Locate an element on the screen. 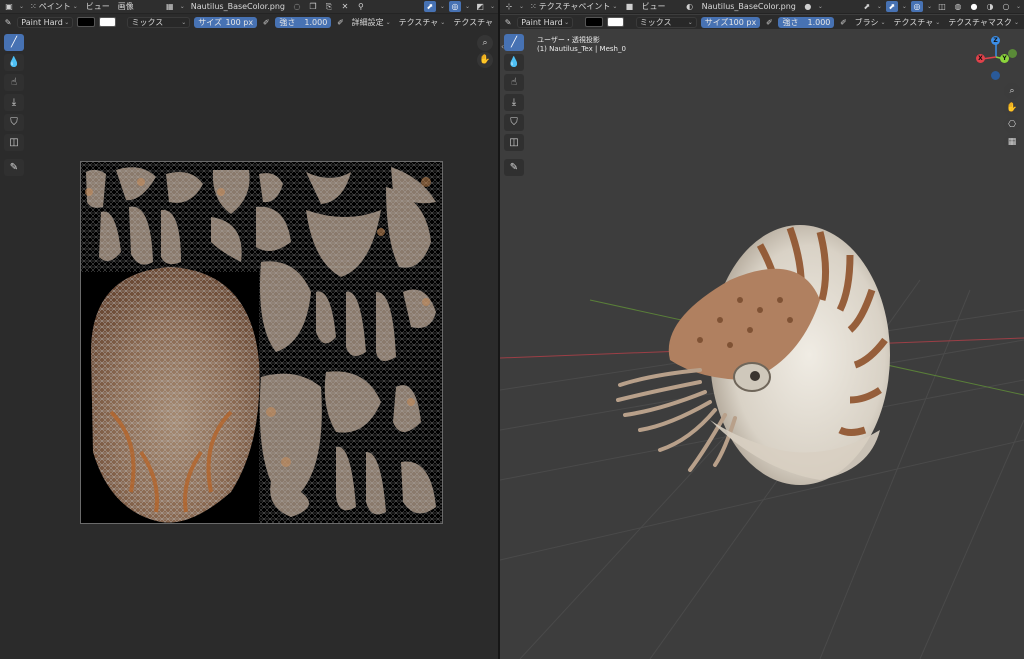  secondary-color-swatch is located at coordinates (107, 22).